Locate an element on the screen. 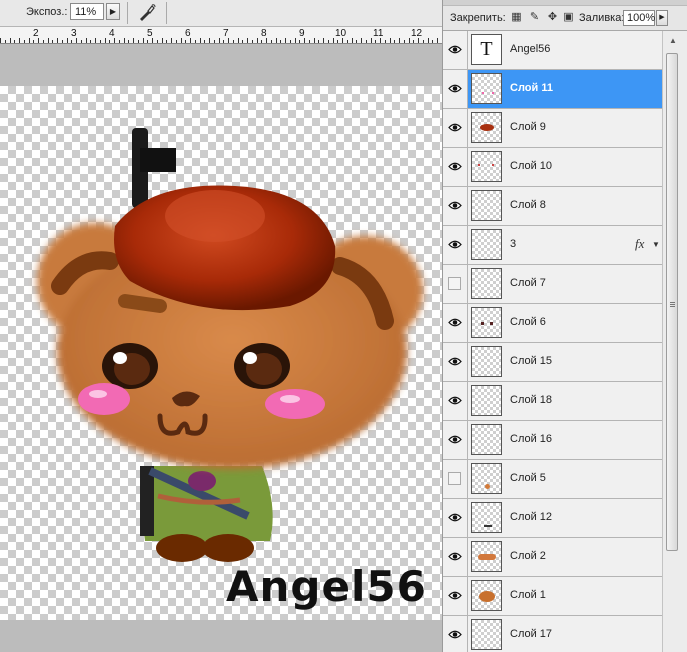  layer-name: Слой 16 is located at coordinates (531, 439).